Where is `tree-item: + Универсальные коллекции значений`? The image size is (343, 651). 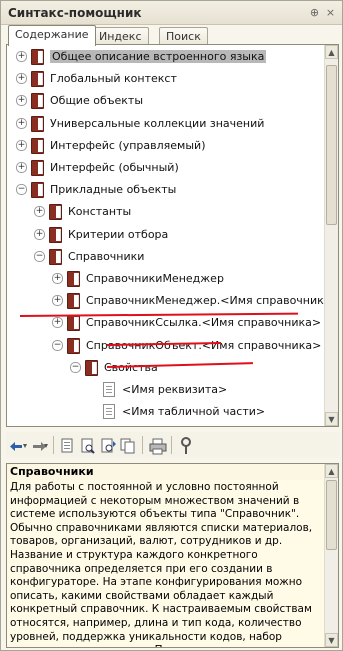
tree-item: + Универсальные коллекции значений is located at coordinates (167, 124).